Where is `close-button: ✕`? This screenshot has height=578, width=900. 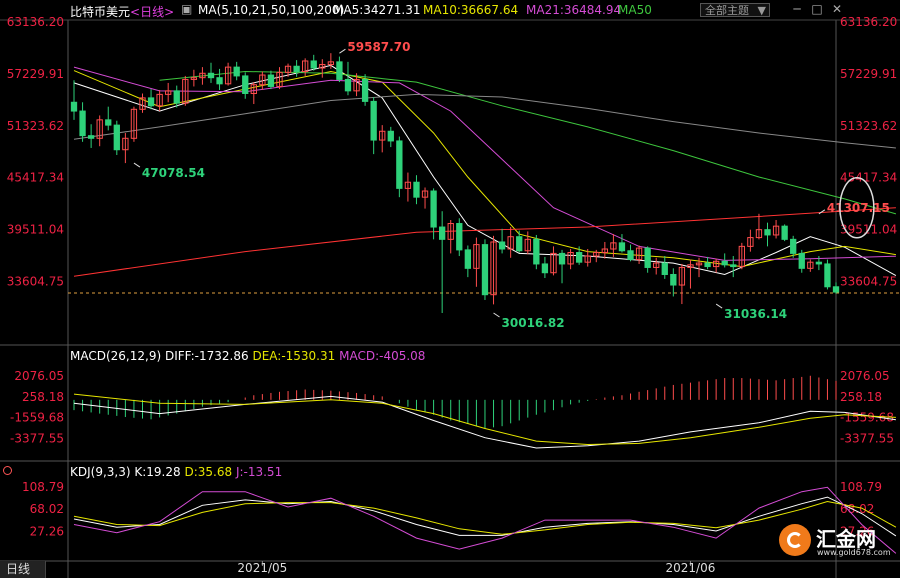 close-button: ✕ is located at coordinates (837, 9).